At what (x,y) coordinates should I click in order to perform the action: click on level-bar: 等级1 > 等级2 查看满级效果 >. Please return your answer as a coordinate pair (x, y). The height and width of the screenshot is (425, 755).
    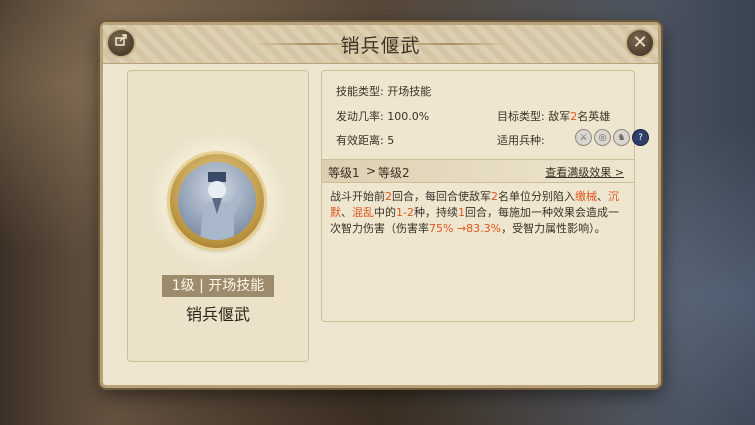
    Looking at the image, I should click on (478, 171).